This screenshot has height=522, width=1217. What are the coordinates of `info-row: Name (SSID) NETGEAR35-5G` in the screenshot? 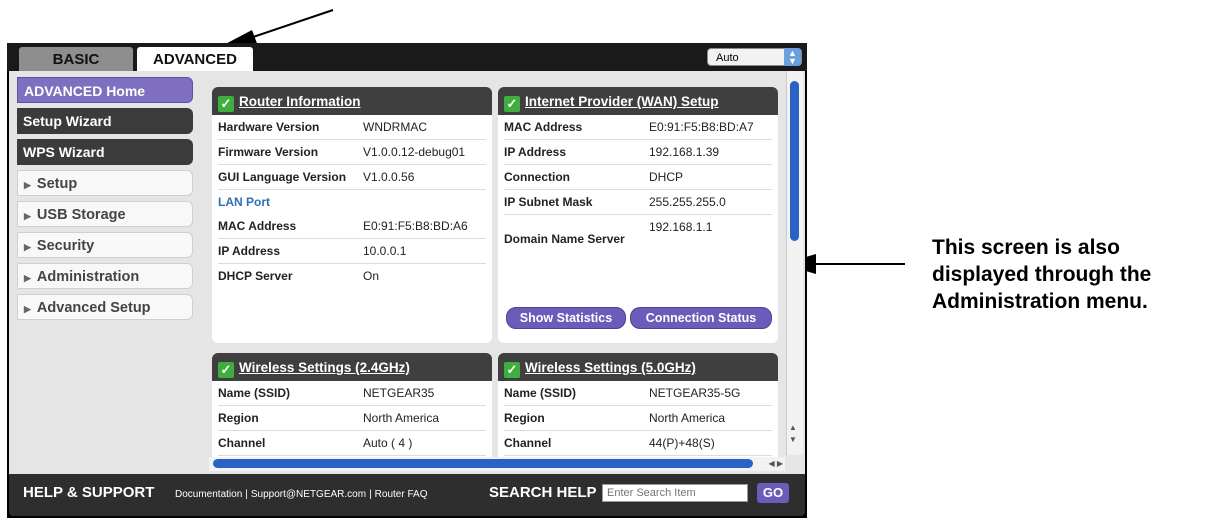 It's located at (638, 393).